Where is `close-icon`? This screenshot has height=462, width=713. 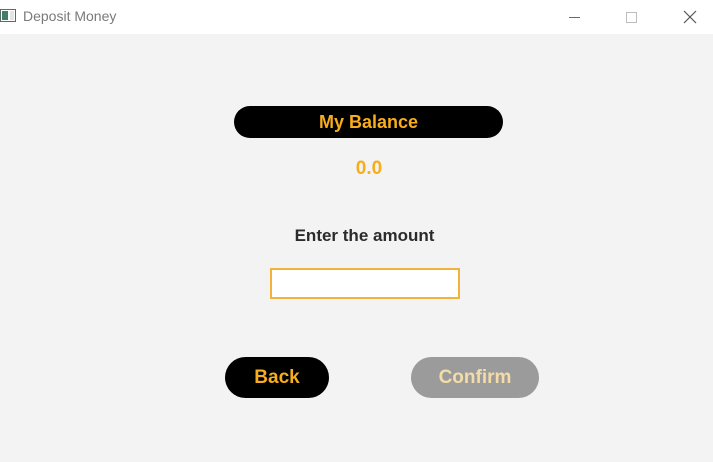 close-icon is located at coordinates (690, 17).